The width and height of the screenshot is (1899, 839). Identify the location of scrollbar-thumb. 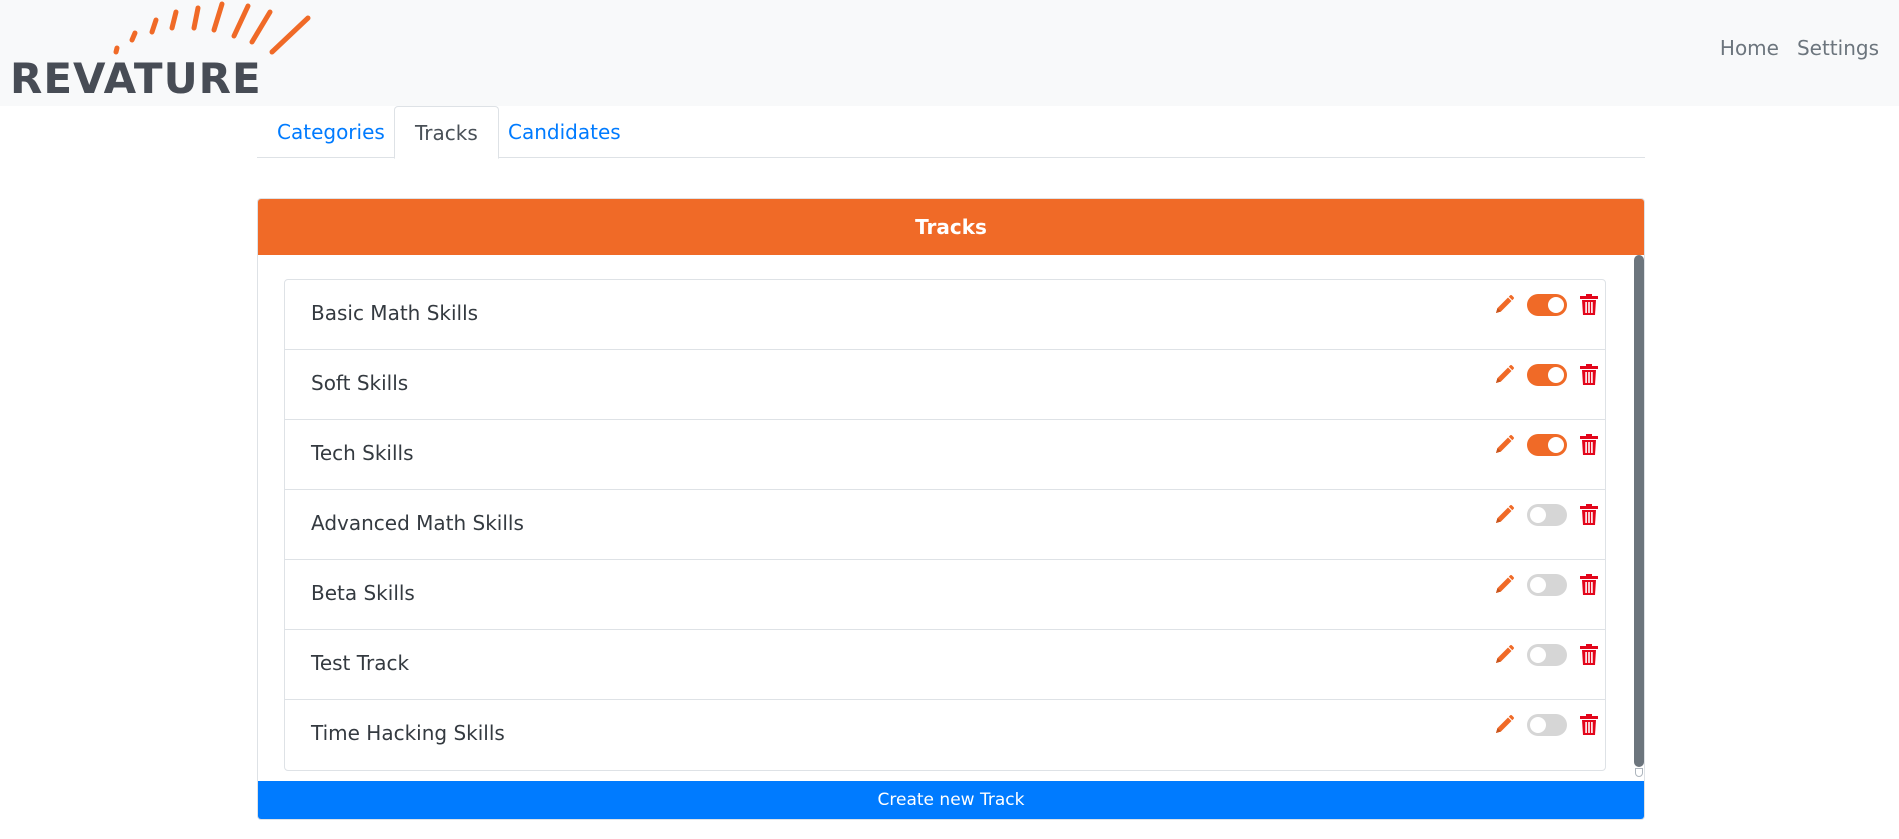
(1639, 511).